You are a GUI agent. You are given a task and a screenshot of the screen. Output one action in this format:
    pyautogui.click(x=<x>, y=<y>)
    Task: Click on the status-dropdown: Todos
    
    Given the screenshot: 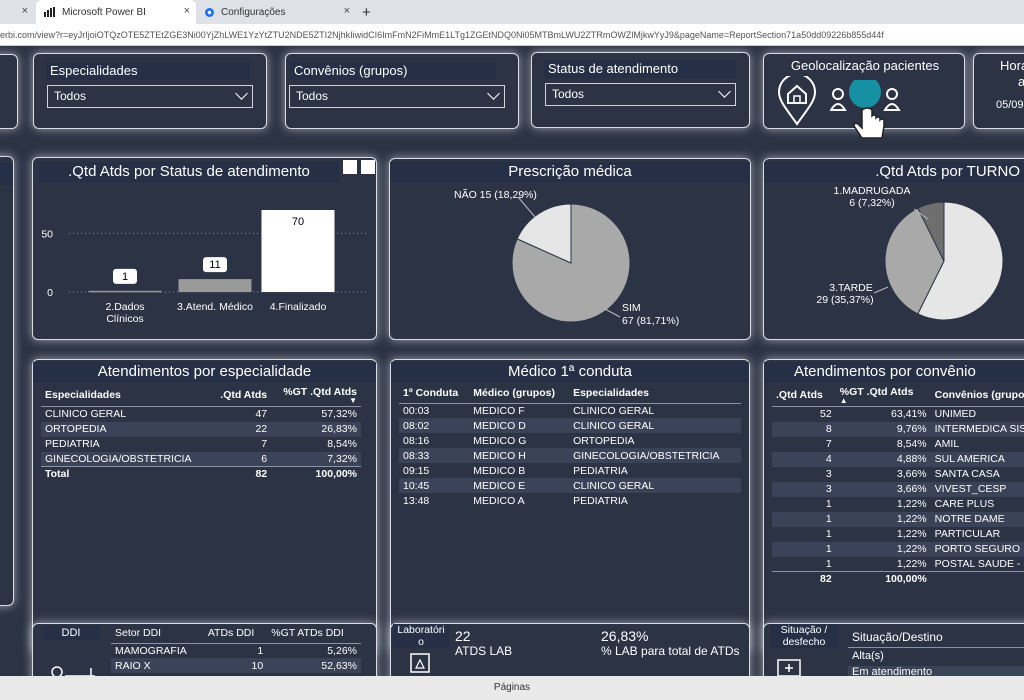 What is the action you would take?
    pyautogui.click(x=640, y=94)
    